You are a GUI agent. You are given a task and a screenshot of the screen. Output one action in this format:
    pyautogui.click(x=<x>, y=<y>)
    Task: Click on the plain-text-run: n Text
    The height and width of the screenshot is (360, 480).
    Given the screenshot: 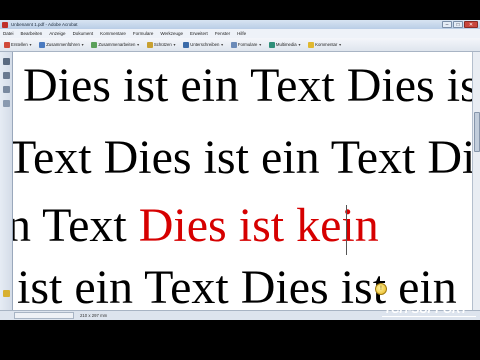 What is the action you would take?
    pyautogui.click(x=76, y=225)
    